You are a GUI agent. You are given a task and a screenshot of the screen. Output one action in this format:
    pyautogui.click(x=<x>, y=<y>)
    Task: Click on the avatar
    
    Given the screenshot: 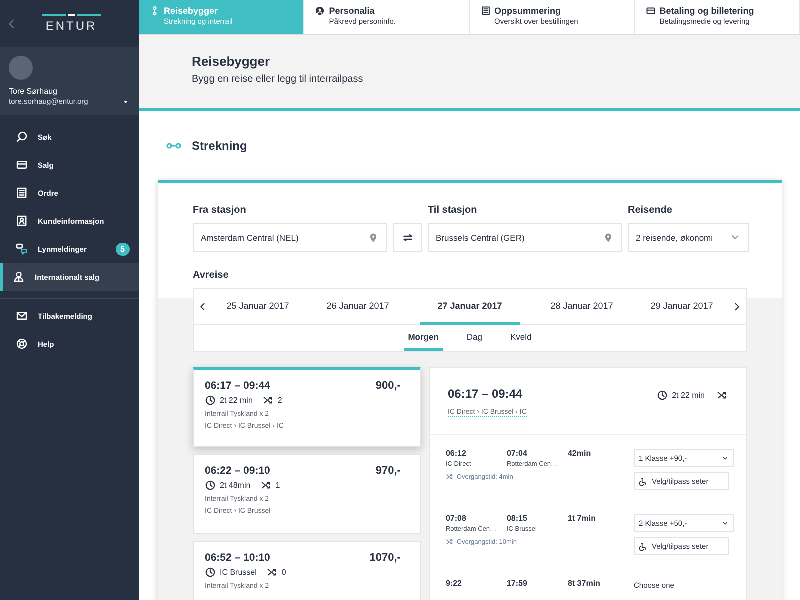 What is the action you would take?
    pyautogui.click(x=21, y=68)
    